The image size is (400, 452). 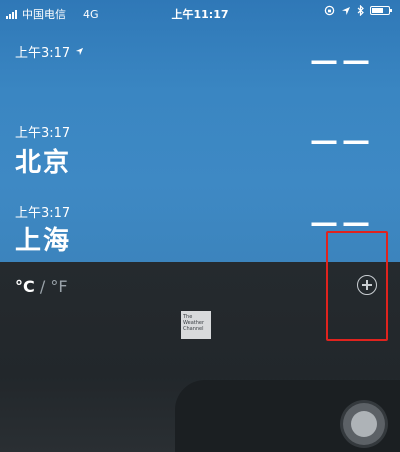 I want to click on location-arrow-icon, so click(x=80, y=51).